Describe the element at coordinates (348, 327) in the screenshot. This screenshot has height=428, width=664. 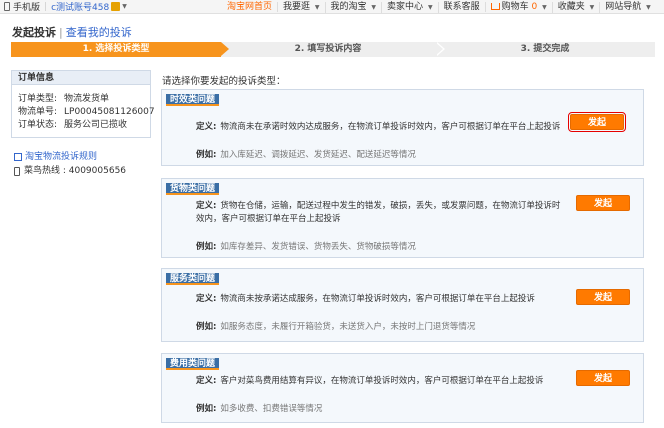
I see `example-text: 如服务态度，未履行开箱验货，未送货入户，未按时上门退货等情况` at that location.